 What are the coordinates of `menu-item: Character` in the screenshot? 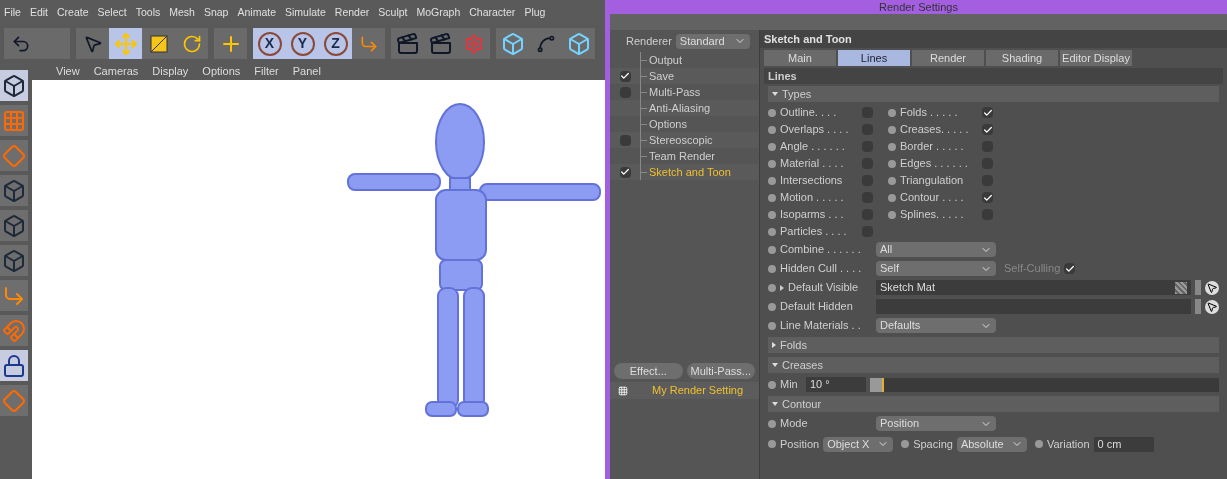 It's located at (492, 12).